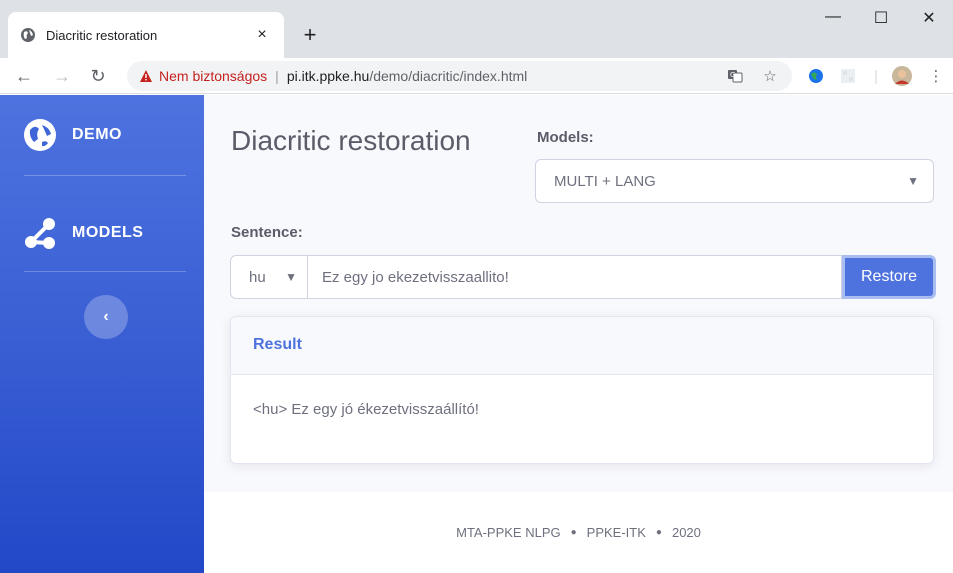 This screenshot has height=573, width=953. I want to click on sentence-input-group: hu ▼ Restore, so click(583, 277).